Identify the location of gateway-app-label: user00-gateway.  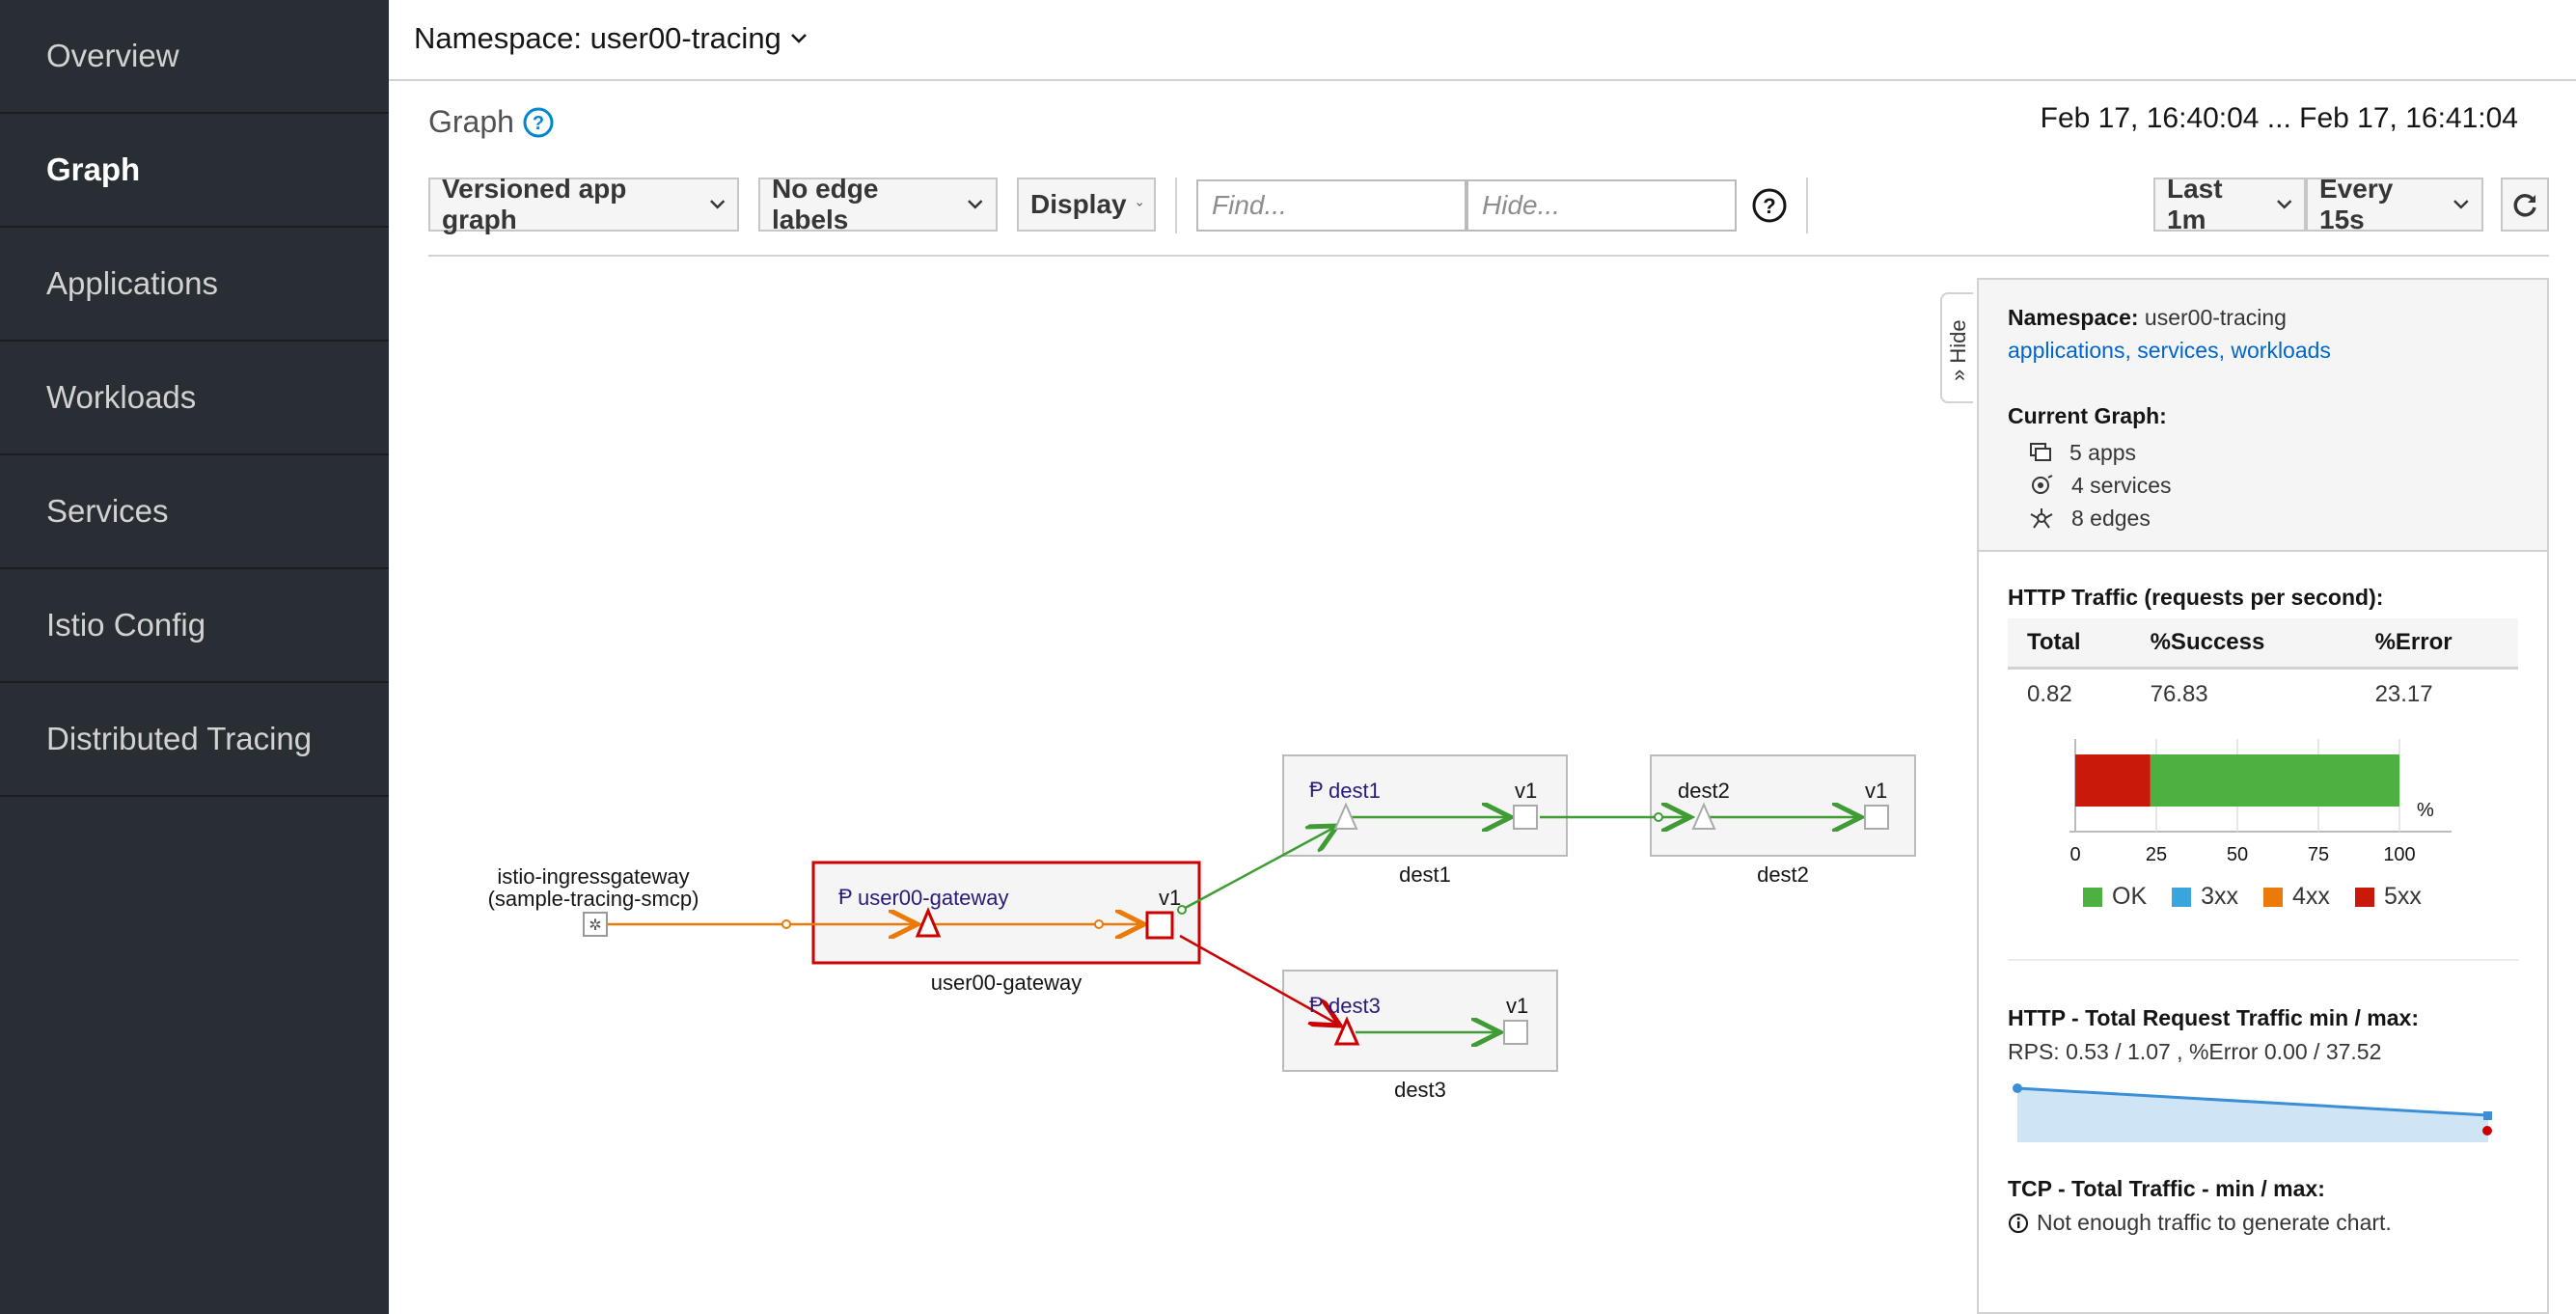
(933, 898).